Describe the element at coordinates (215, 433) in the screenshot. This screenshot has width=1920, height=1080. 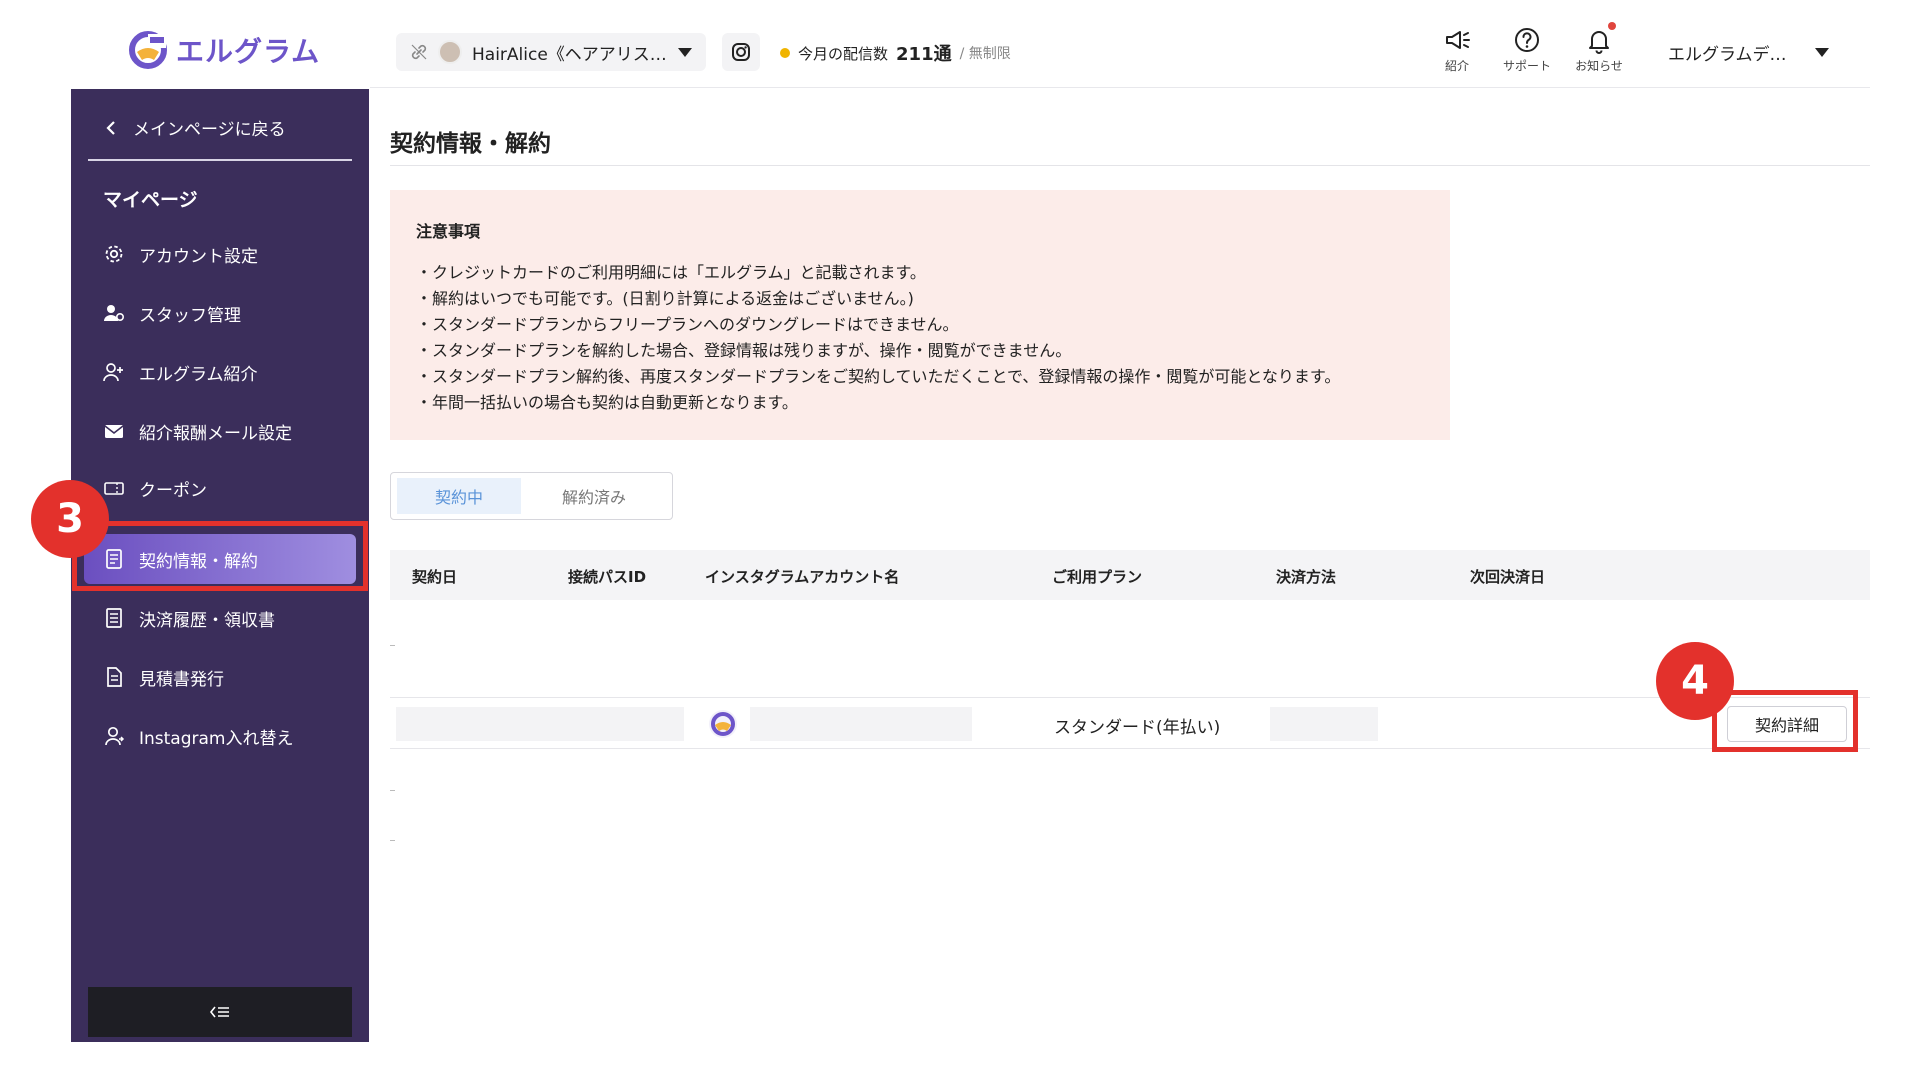
I see `sidebar-item-label: 紹介報酬メール設定` at that location.